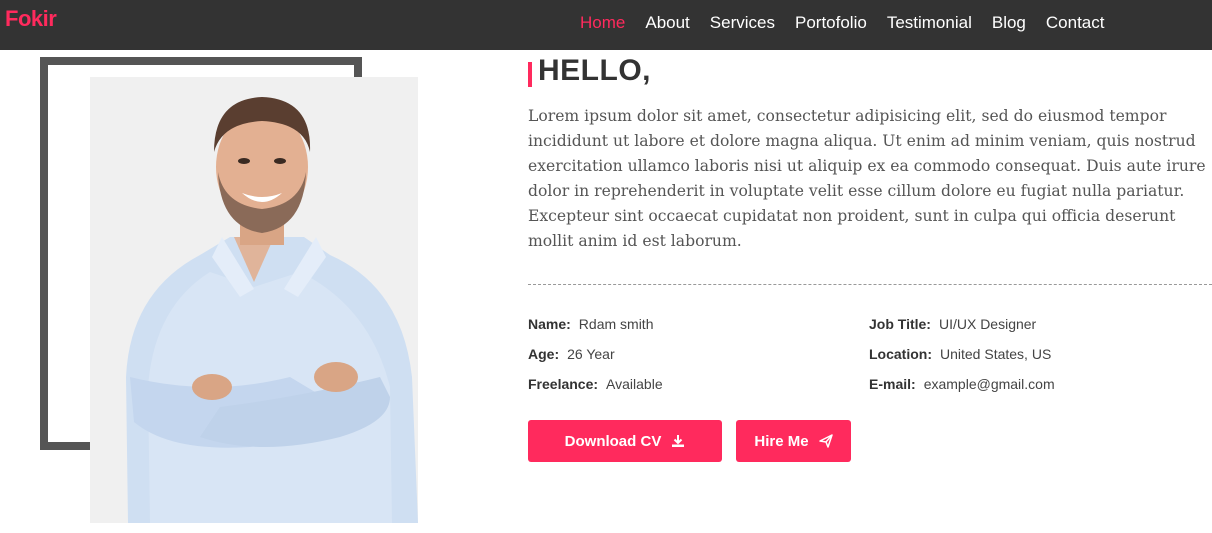  Describe the element at coordinates (870, 284) in the screenshot. I see `divider` at that location.